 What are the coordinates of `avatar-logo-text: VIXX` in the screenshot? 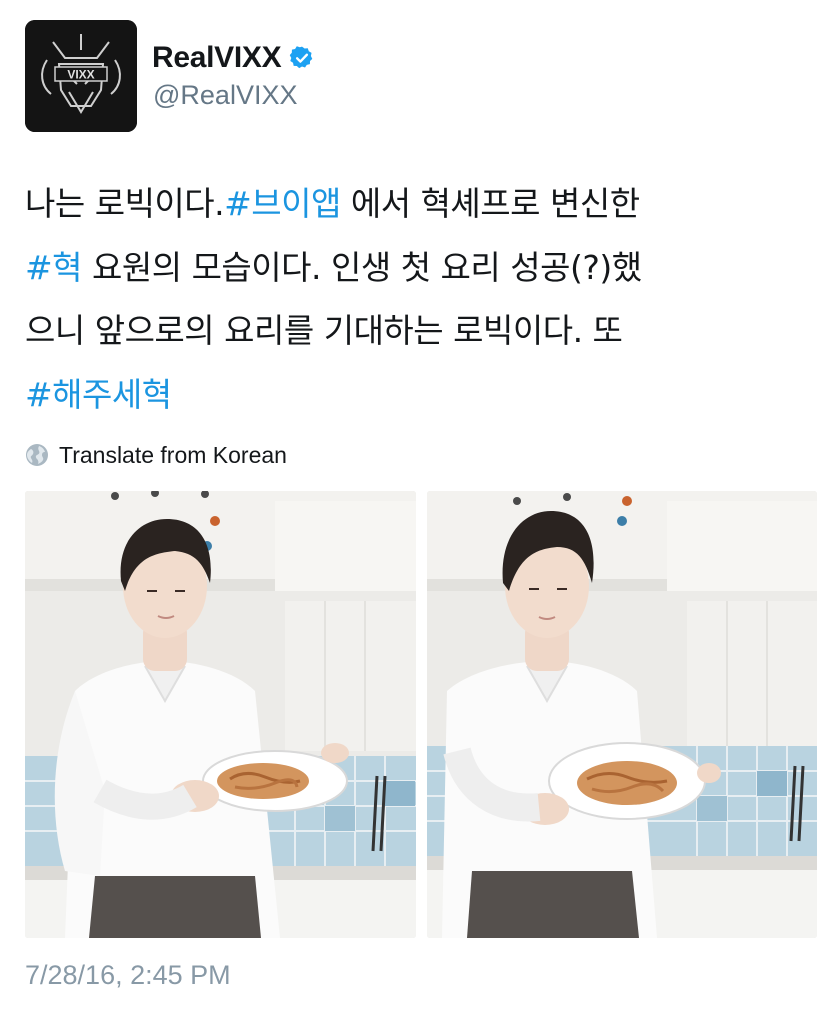 It's located at (80, 75).